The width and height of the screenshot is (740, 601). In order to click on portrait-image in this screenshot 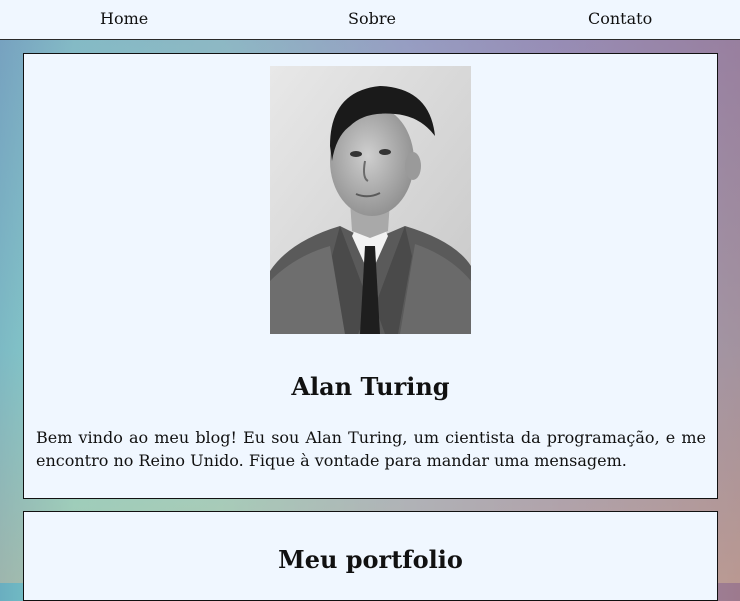, I will do `click(370, 200)`.